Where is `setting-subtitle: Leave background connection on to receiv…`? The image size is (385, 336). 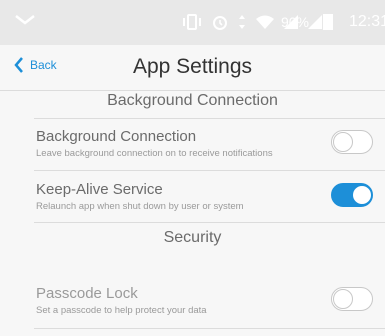
setting-subtitle: Leave background connection on to receiv… is located at coordinates (154, 153).